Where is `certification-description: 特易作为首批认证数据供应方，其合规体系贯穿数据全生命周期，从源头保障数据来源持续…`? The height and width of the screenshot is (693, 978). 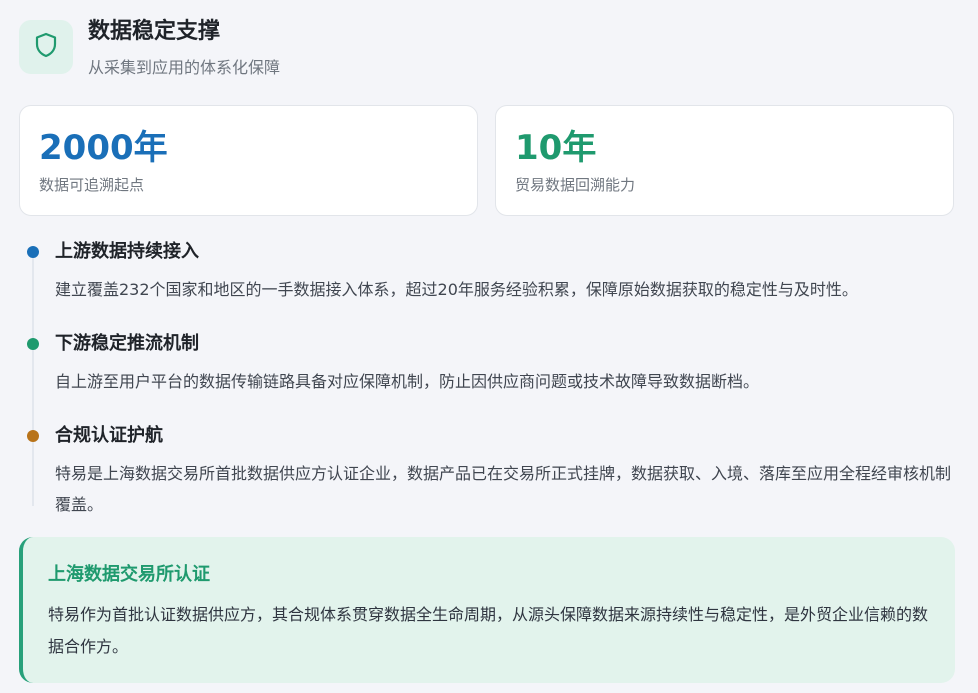 certification-description: 特易作为首批认证数据供应方，其合规体系贯穿数据全生命周期，从源头保障数据来源持续… is located at coordinates (488, 630).